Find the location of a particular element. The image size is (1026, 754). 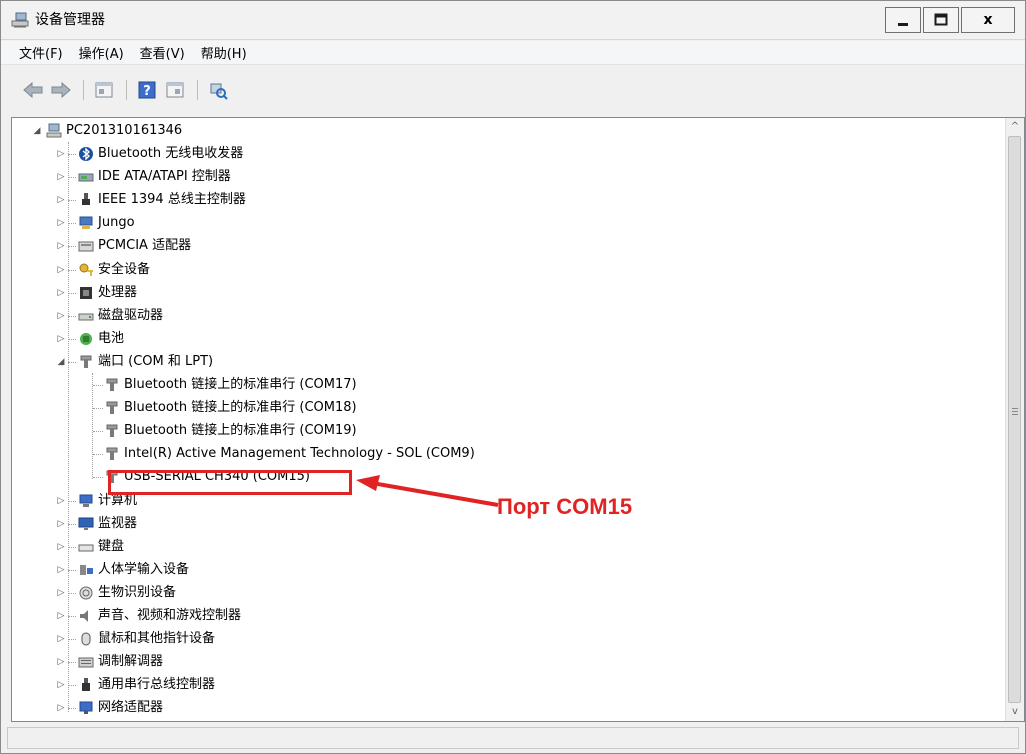

tree-category: ▷ 通用串行总线控制器 is located at coordinates (362, 685).